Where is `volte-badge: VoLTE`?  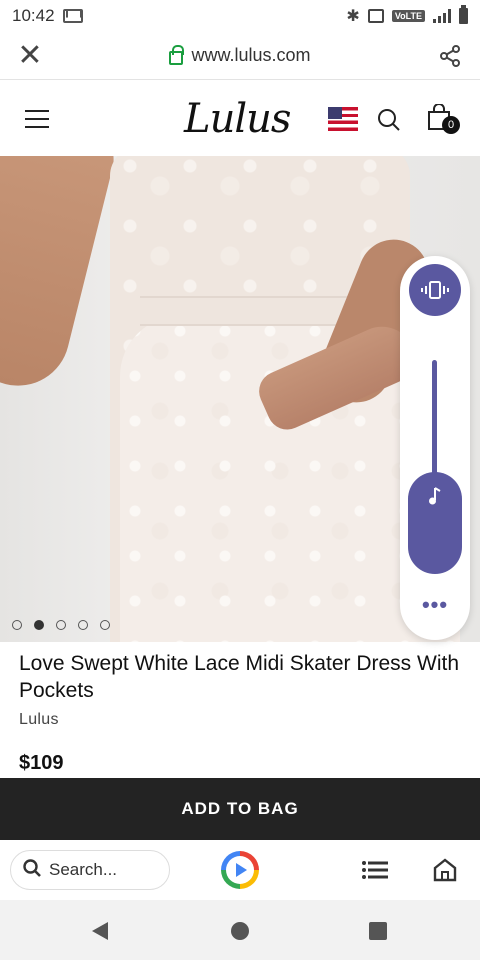 volte-badge: VoLTE is located at coordinates (408, 16).